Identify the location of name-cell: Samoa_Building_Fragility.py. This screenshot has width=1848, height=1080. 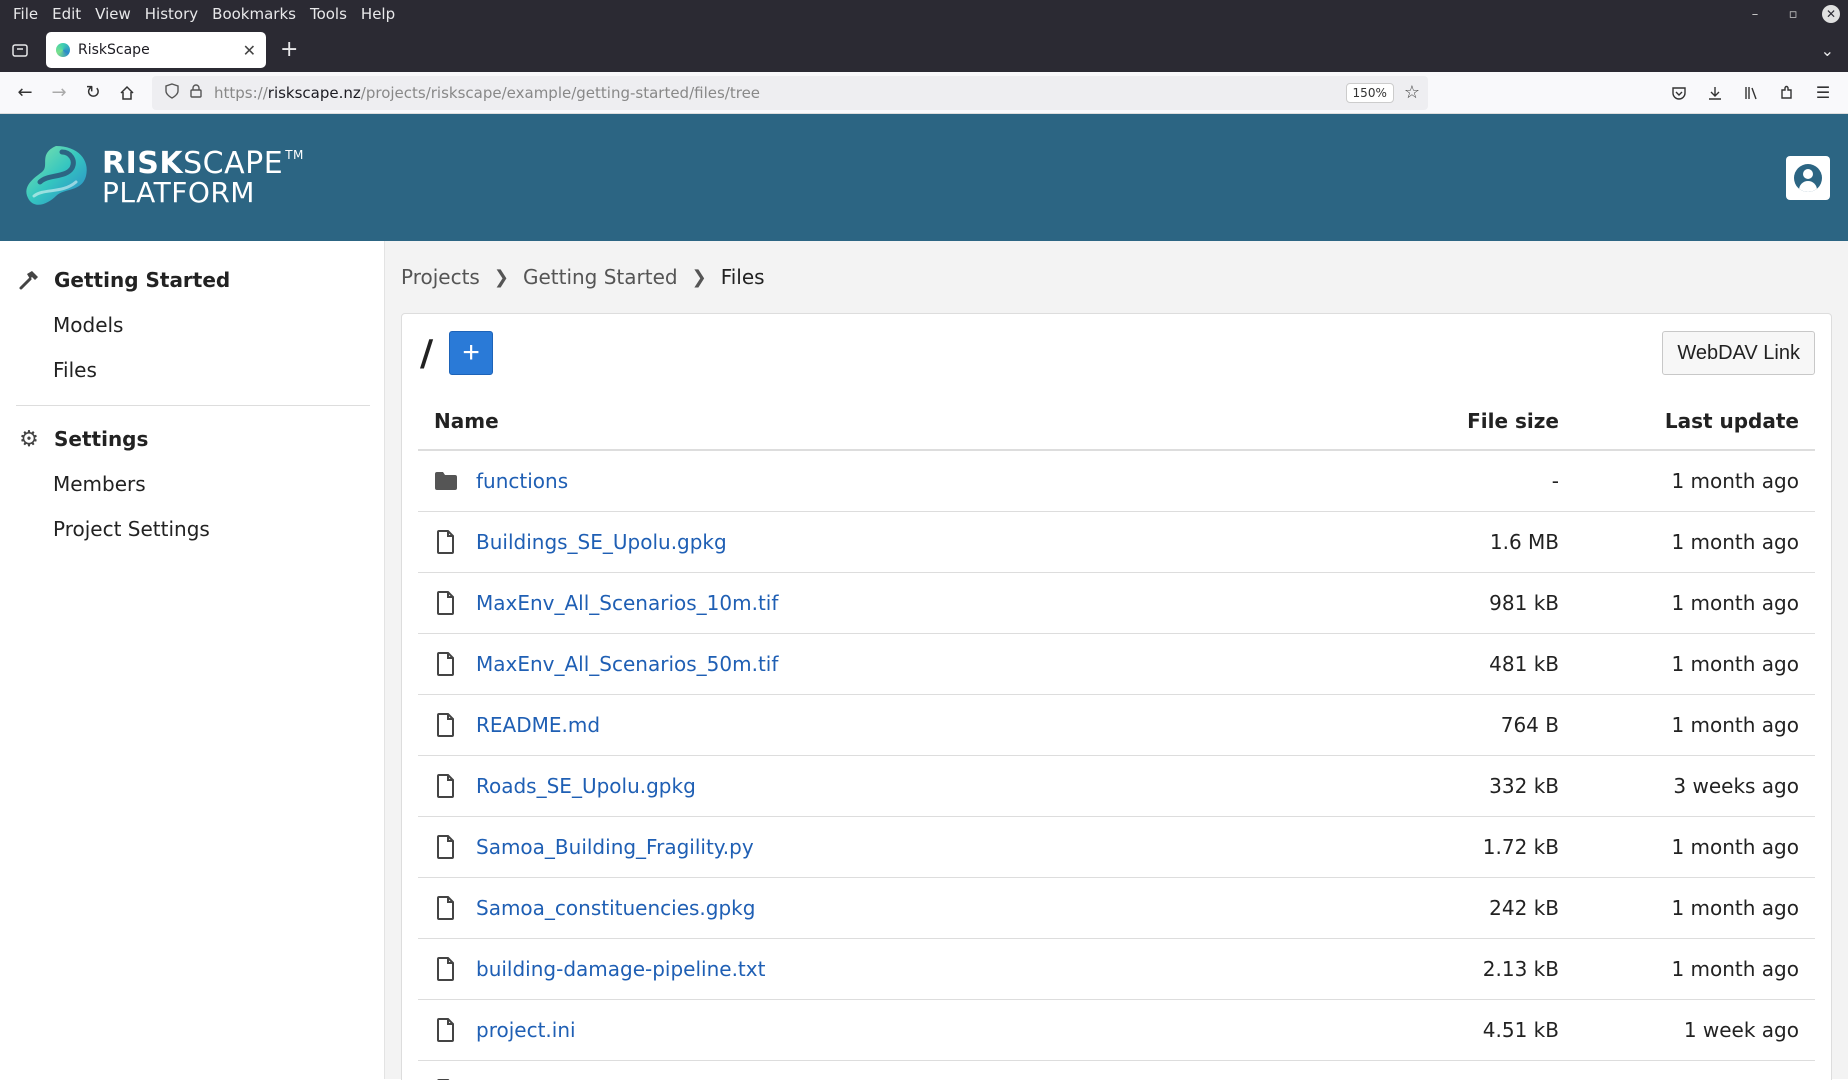
(866, 847).